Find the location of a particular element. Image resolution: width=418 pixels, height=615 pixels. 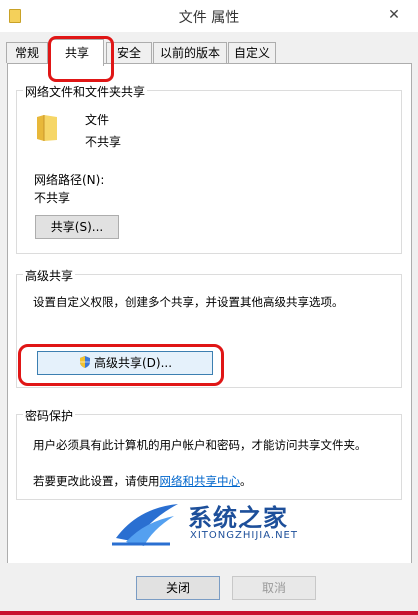

advanced-sharing-title: 高级共享 is located at coordinates (49, 275).